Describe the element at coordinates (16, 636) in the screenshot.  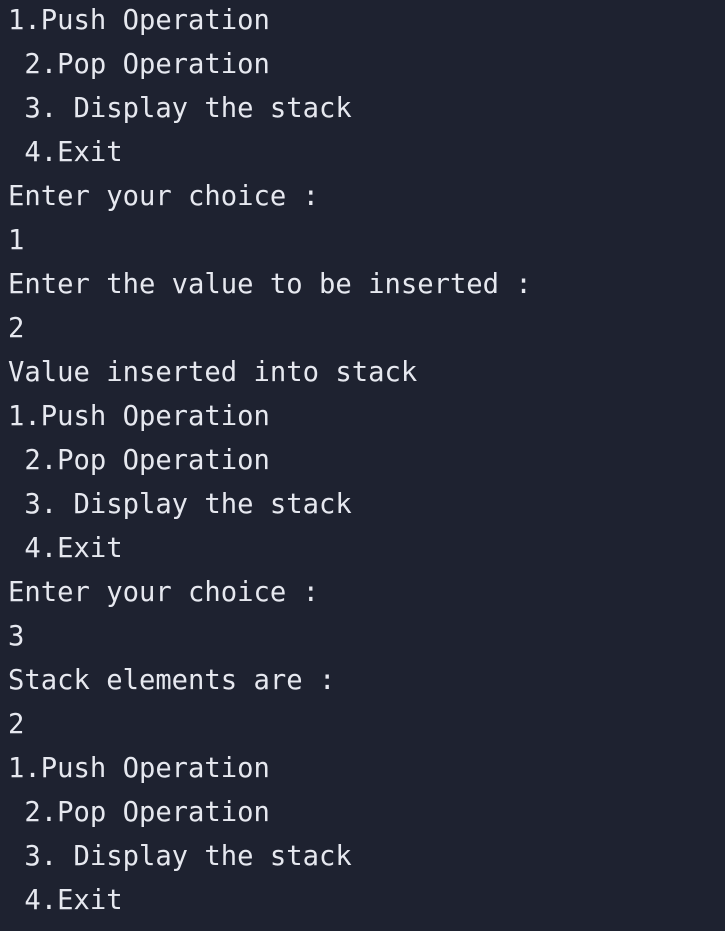
I see `choice-input-line: 3` at that location.